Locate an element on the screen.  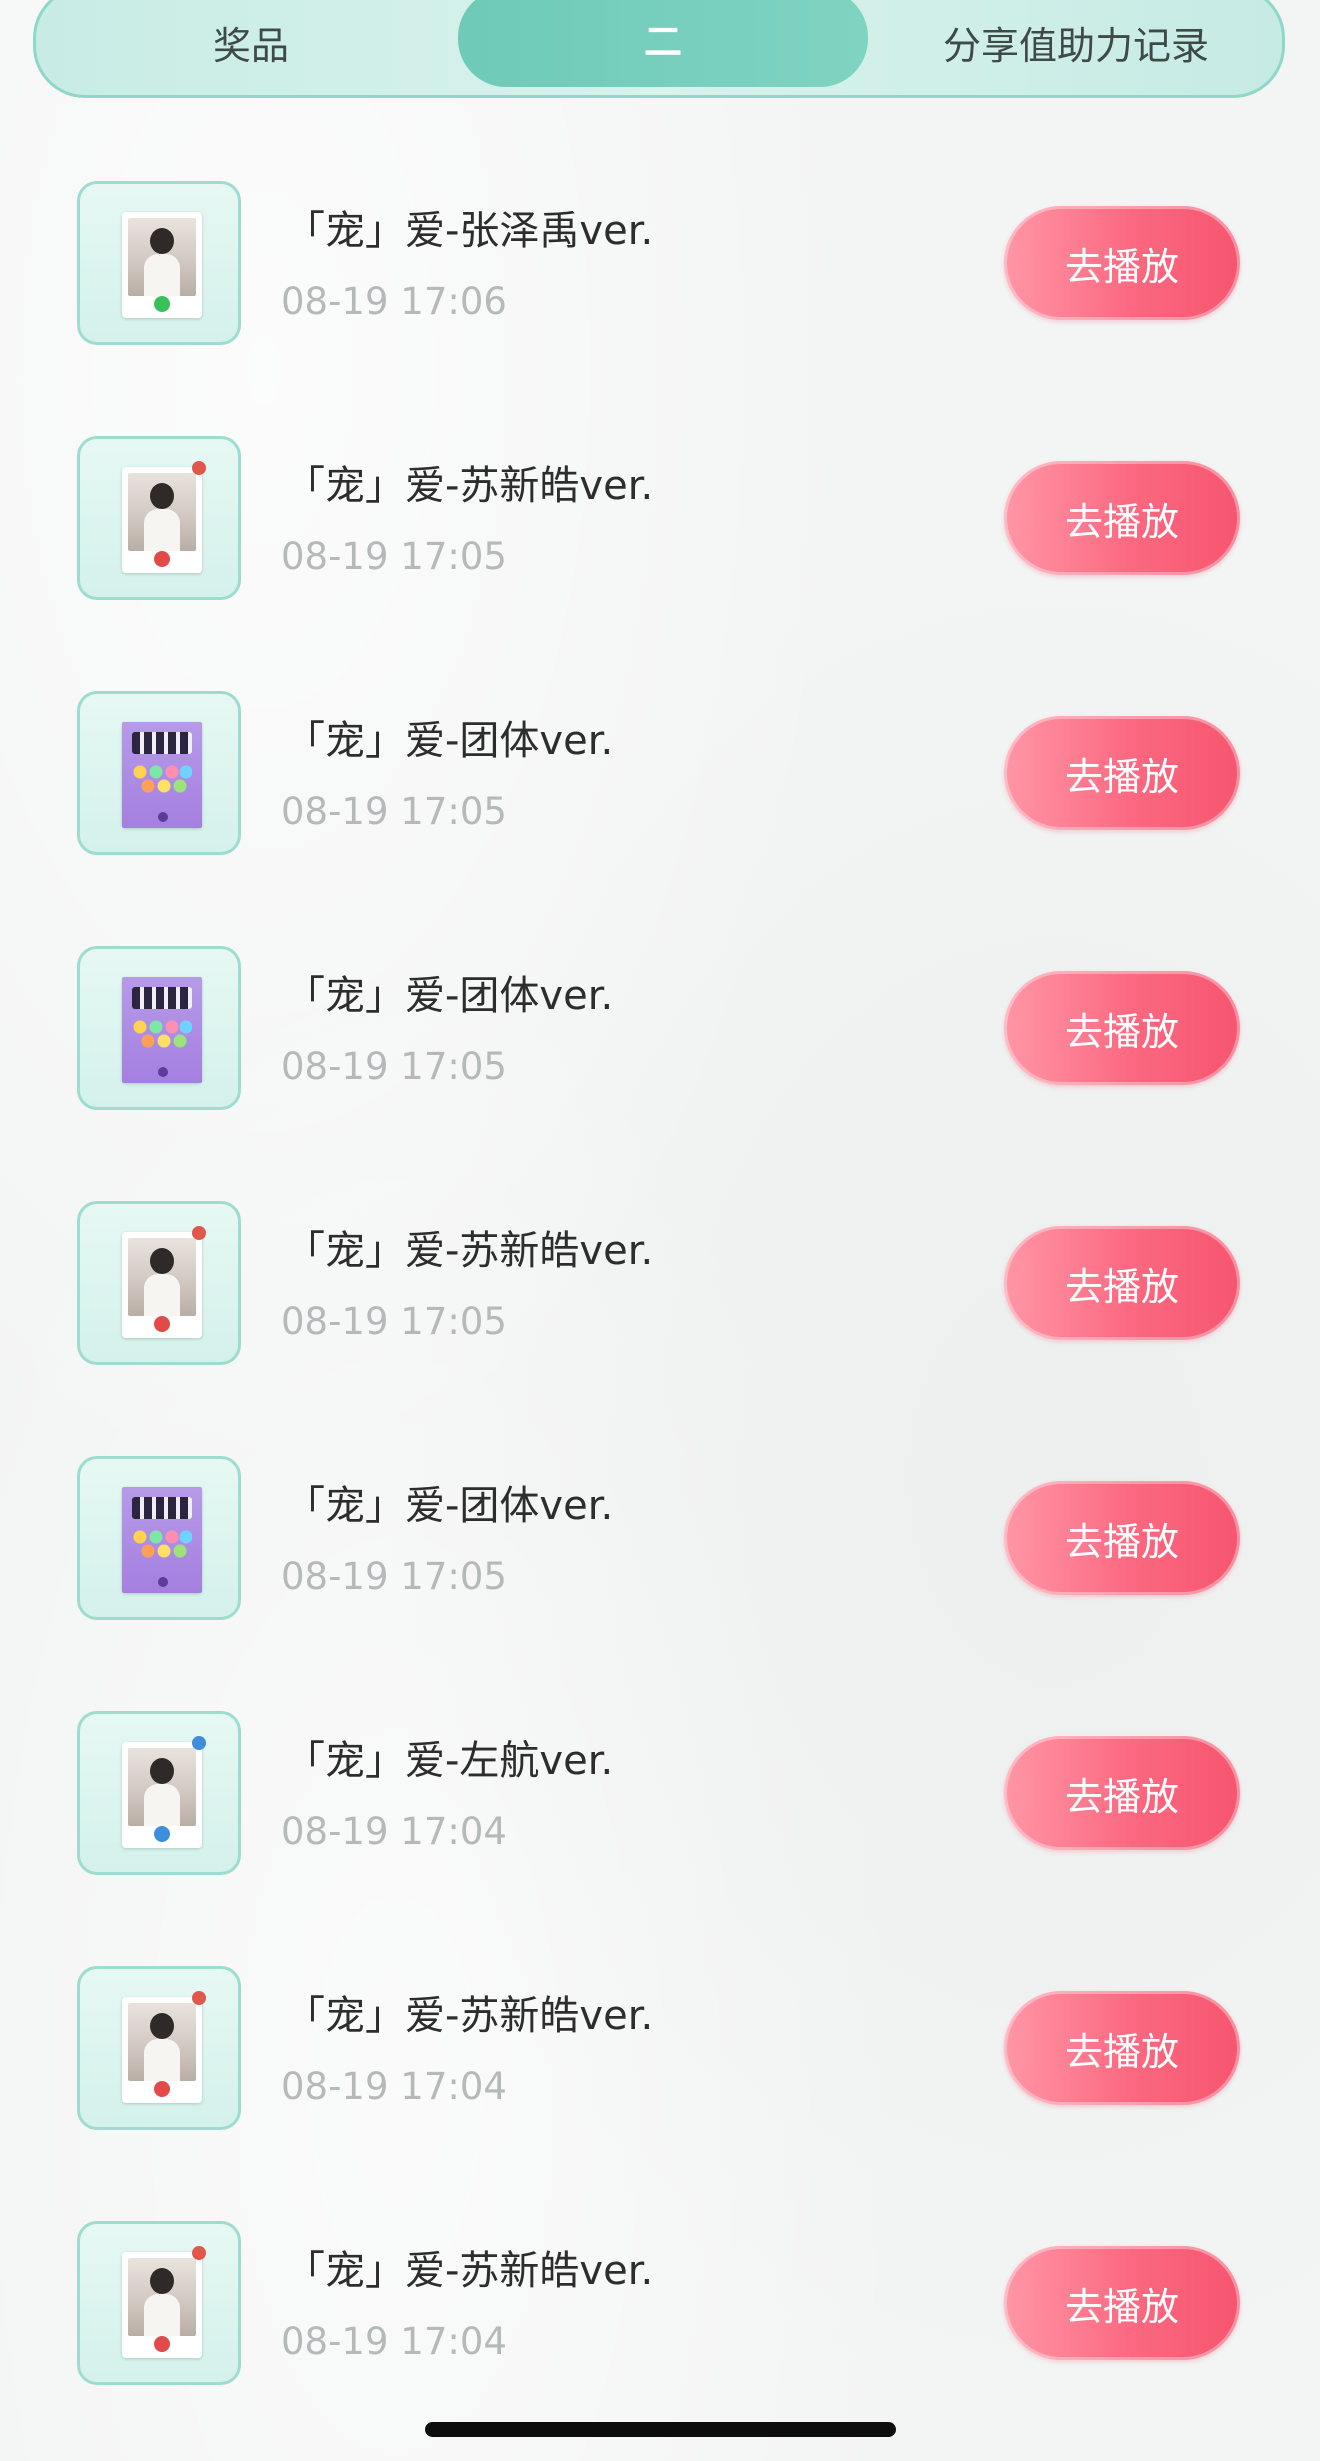
tab-share-records: 分享值助力记录 is located at coordinates (1076, 47).